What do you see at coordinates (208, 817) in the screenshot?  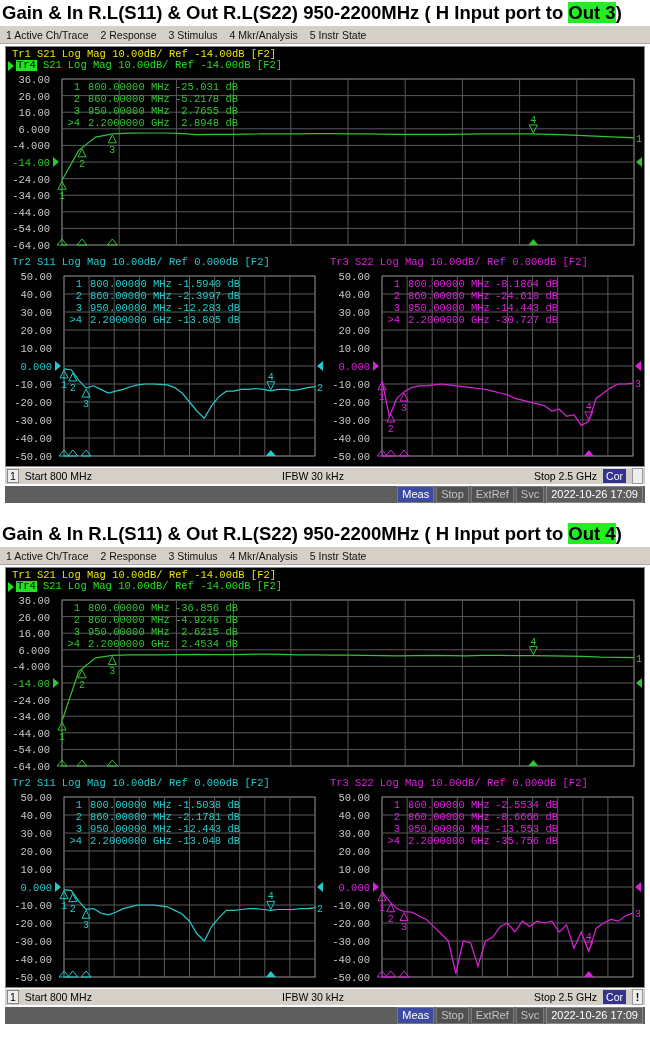 I see `marker-value: -2.1781 dB` at bounding box center [208, 817].